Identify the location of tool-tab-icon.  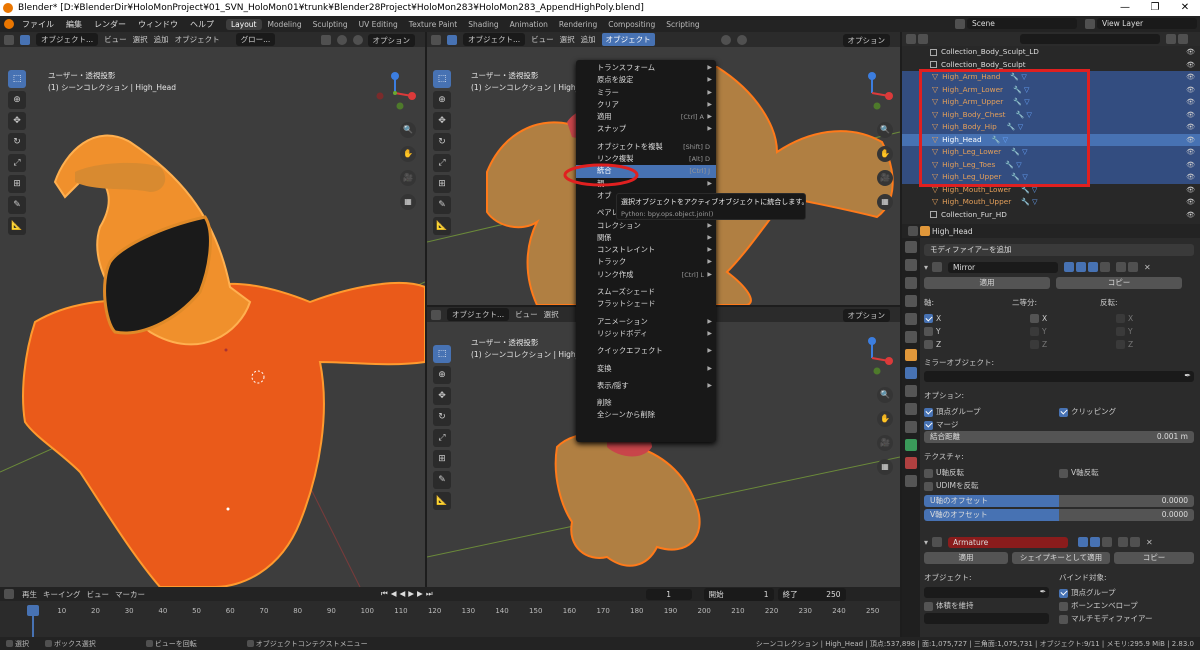
(911, 247).